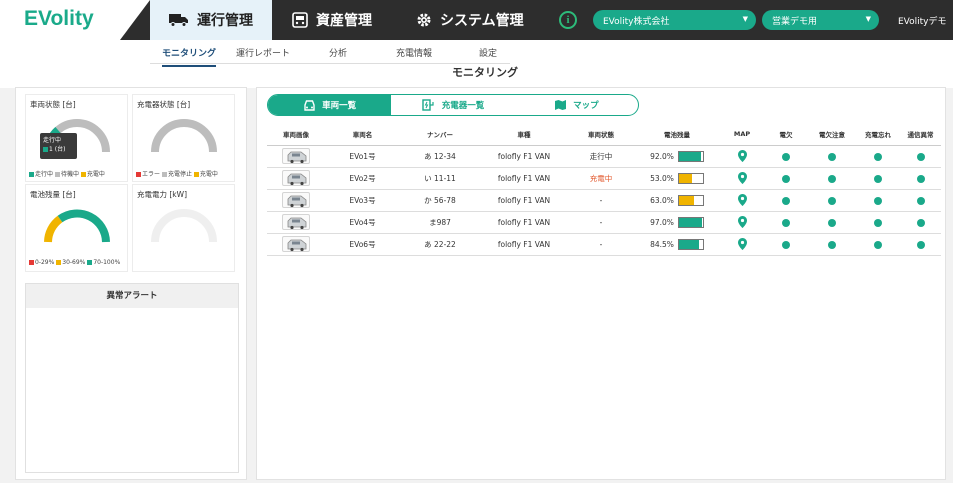 The width and height of the screenshot is (953, 483). What do you see at coordinates (601, 156) in the screenshot?
I see `vehicle-status: 走行中` at bounding box center [601, 156].